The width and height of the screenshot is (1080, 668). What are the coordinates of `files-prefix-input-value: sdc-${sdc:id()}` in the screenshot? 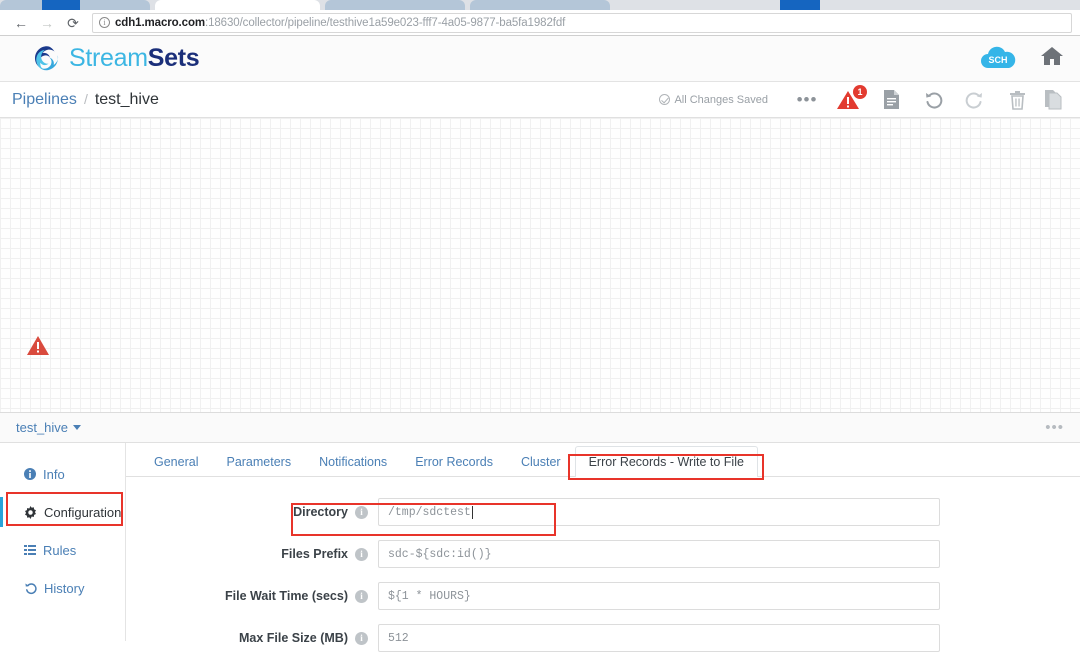 It's located at (440, 554).